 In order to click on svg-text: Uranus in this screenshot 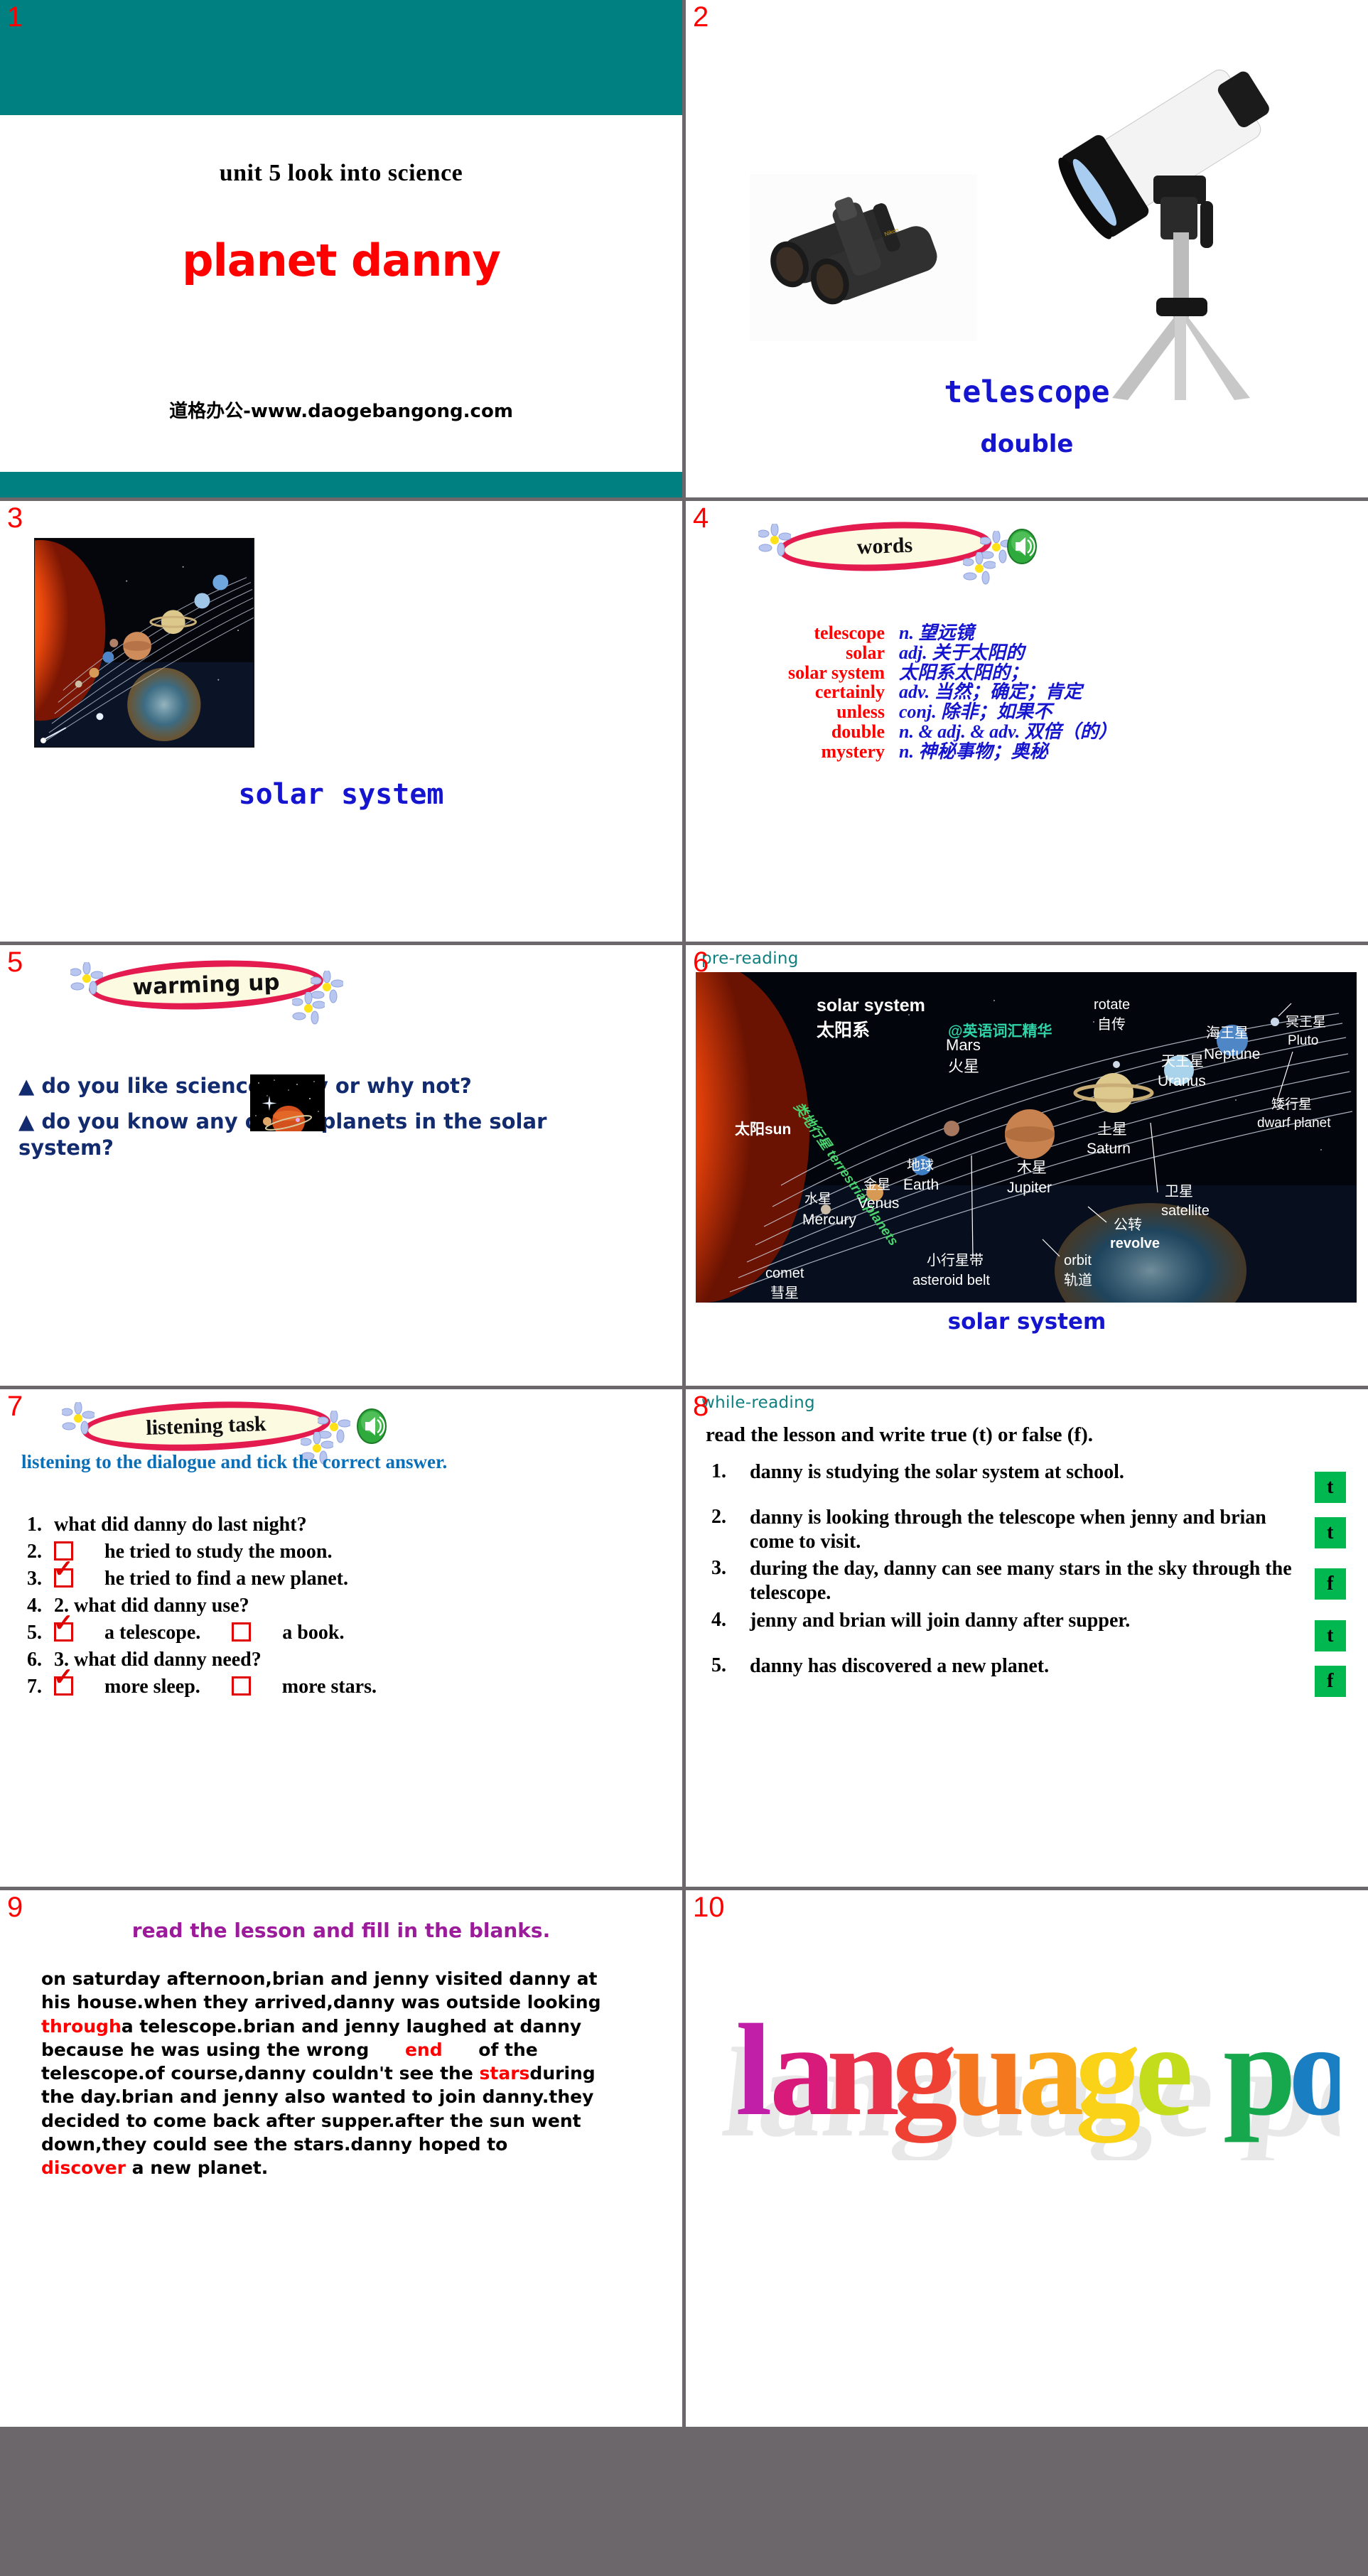, I will do `click(1182, 1081)`.